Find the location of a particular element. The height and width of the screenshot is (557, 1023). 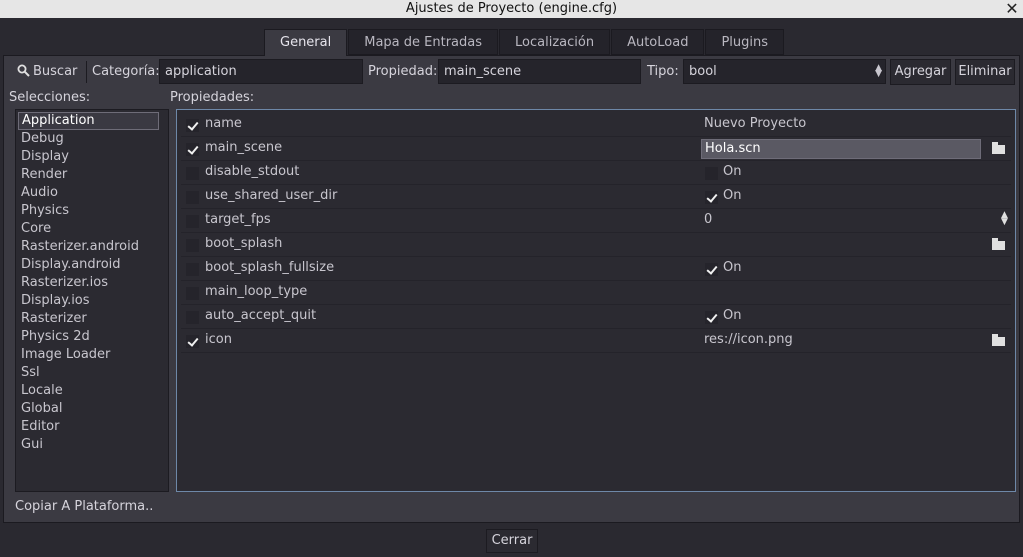

title-bar: Ajustes de Proyecto (engine.cfg) ✕ is located at coordinates (511, 9).